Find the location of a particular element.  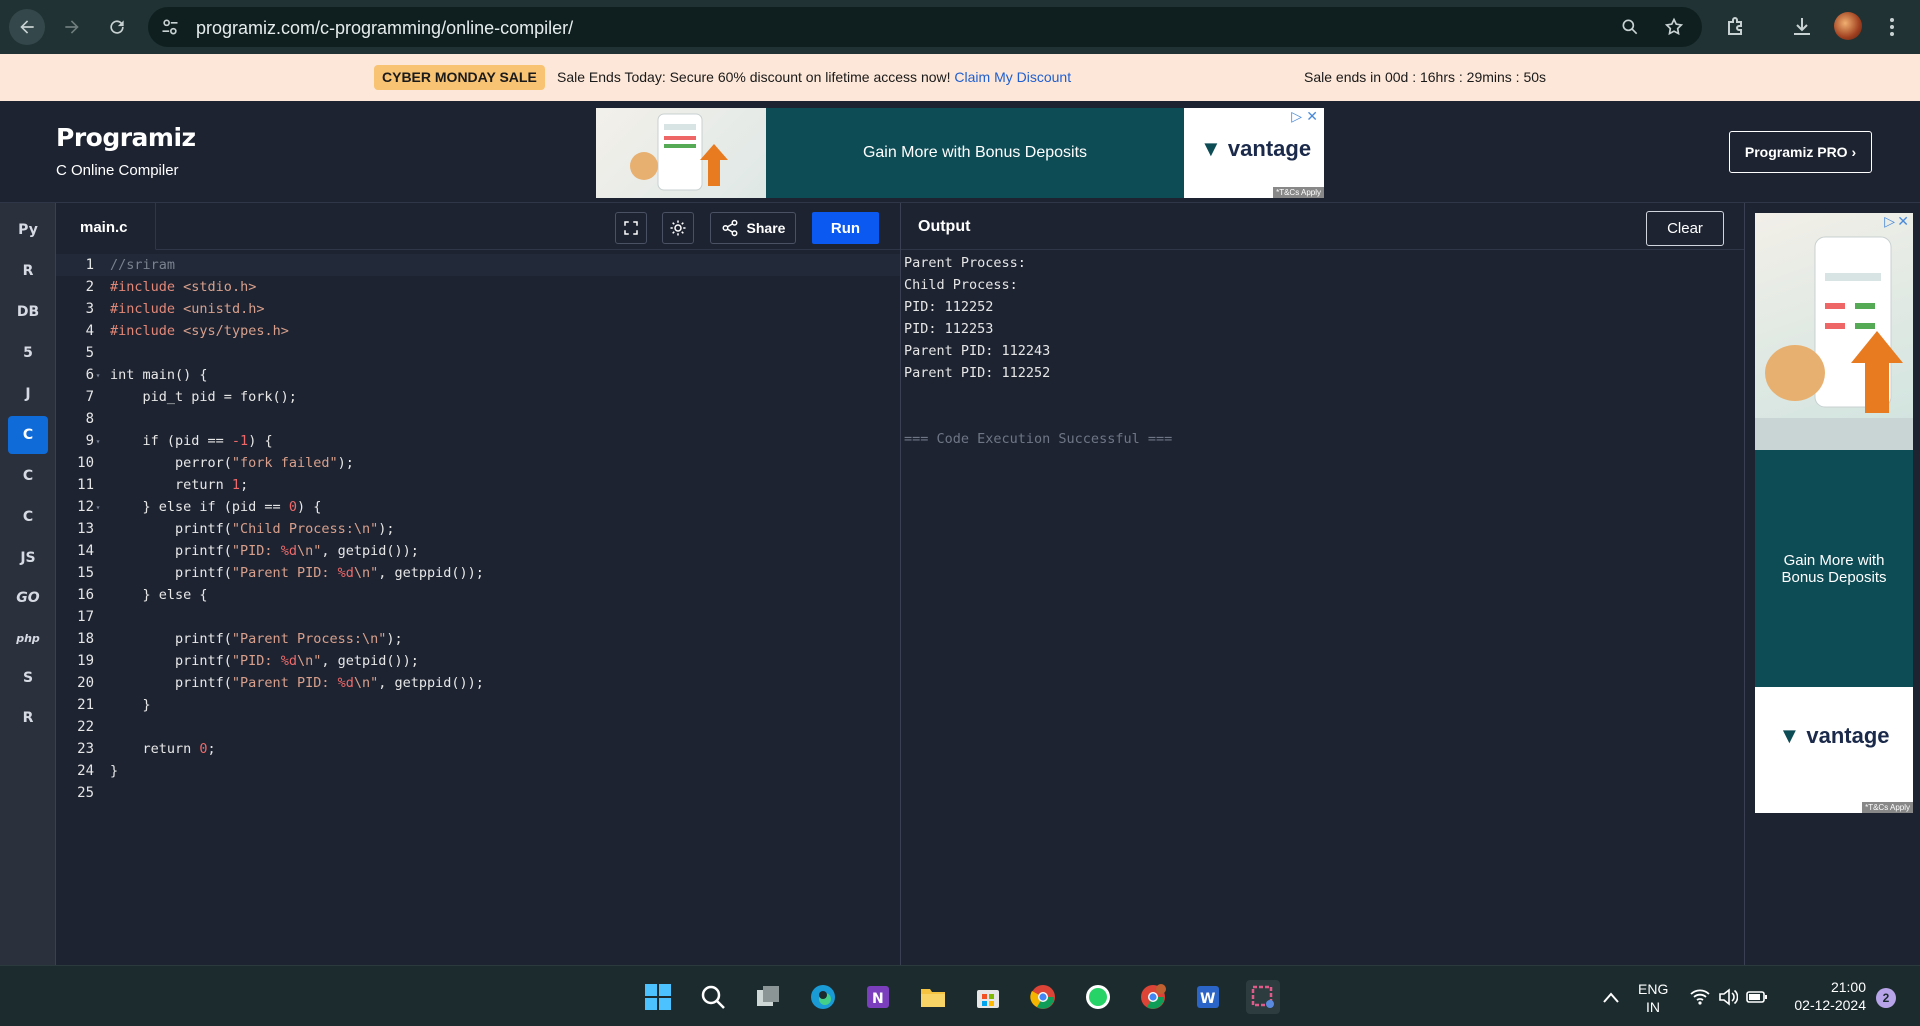

taskbar-word: W is located at coordinates (1208, 997).